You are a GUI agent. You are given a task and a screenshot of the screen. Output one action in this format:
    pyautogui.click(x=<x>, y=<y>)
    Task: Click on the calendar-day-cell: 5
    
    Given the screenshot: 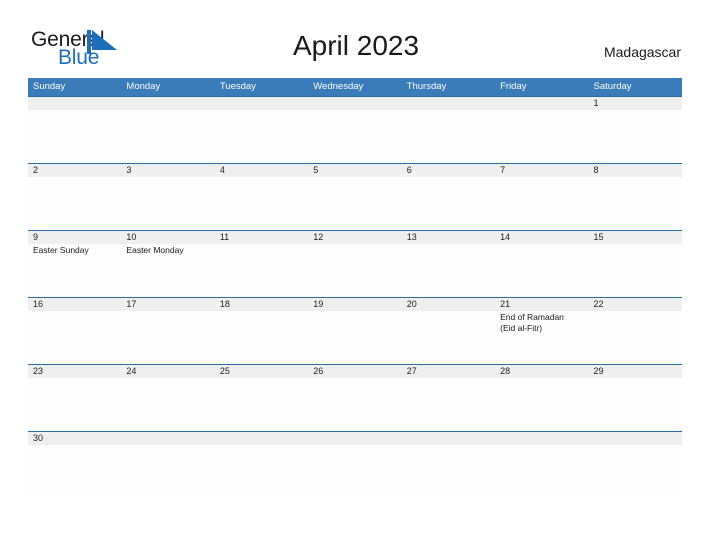 What is the action you would take?
    pyautogui.click(x=355, y=197)
    